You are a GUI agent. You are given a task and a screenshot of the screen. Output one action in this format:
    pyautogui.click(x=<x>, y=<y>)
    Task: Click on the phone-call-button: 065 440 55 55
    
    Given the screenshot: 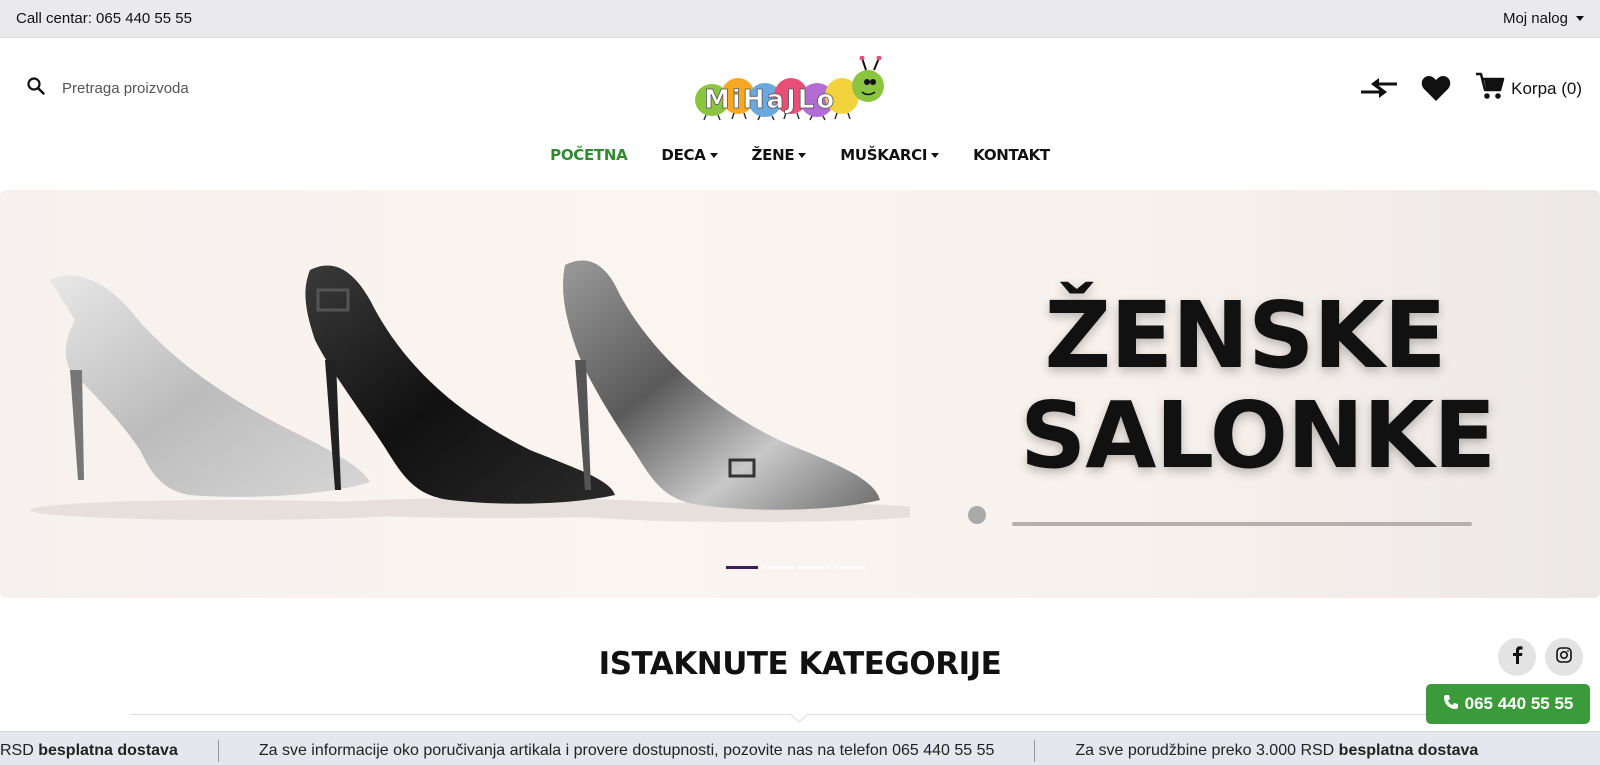 What is the action you would take?
    pyautogui.click(x=1508, y=704)
    